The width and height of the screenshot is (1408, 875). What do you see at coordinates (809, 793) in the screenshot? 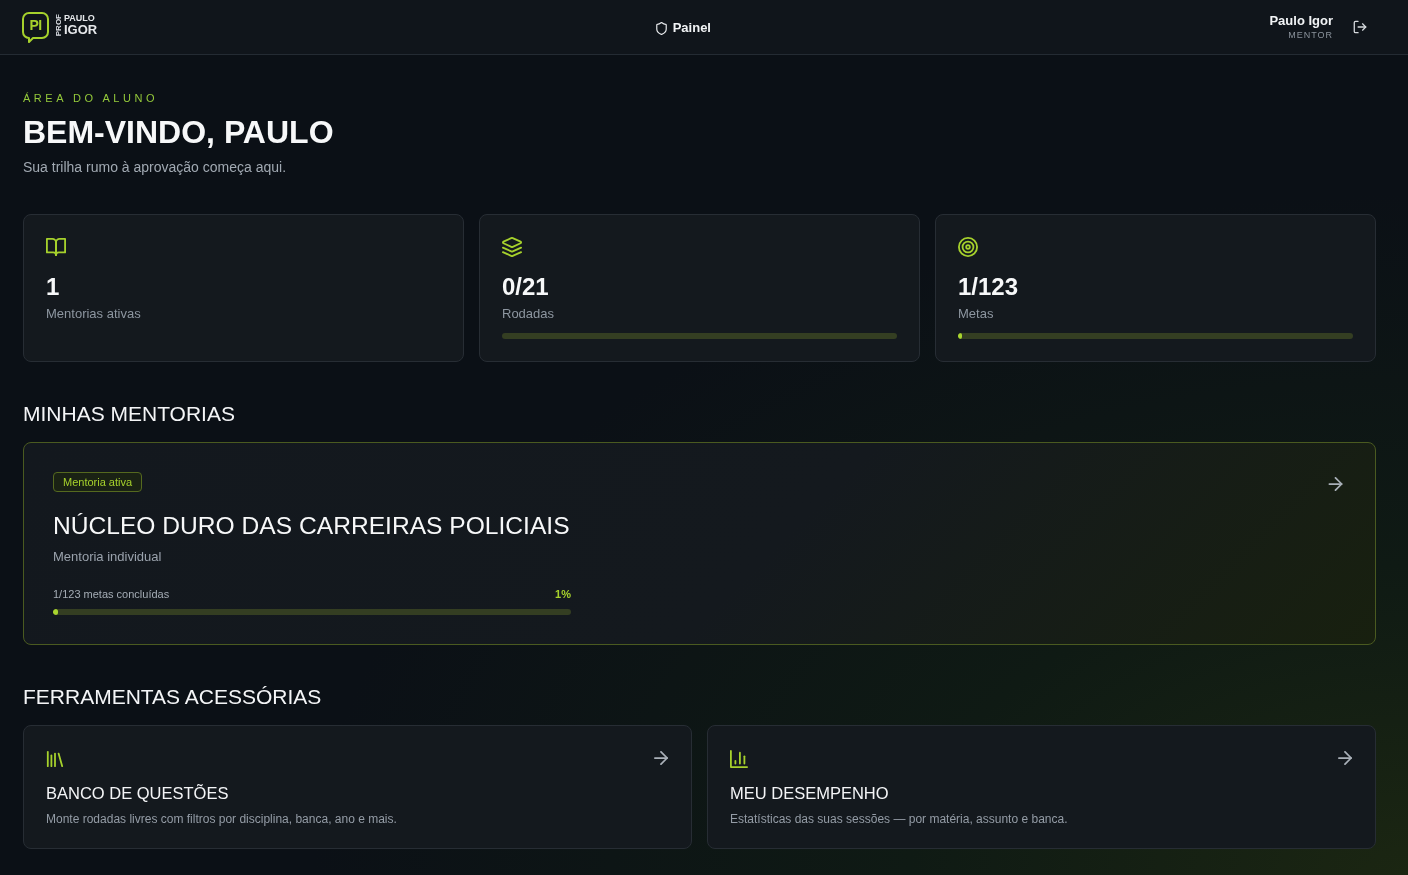
I see `tool-title: MEU DESEMPENHO` at bounding box center [809, 793].